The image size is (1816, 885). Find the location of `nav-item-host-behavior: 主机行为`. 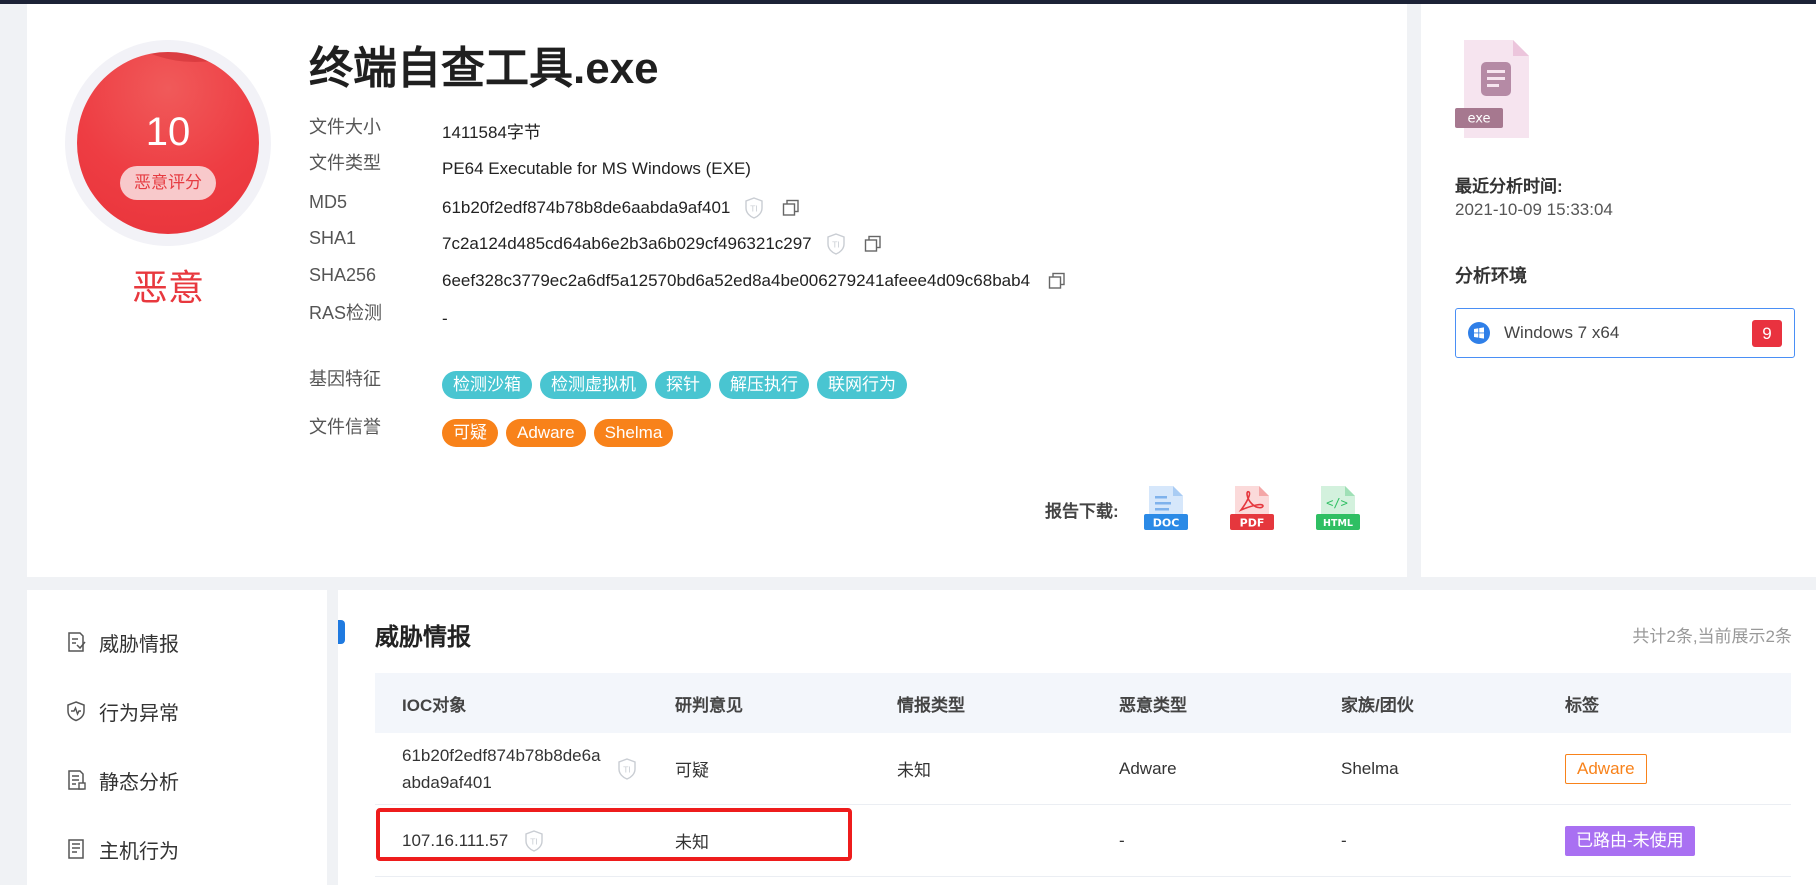

nav-item-host-behavior: 主机行为 is located at coordinates (122, 849).